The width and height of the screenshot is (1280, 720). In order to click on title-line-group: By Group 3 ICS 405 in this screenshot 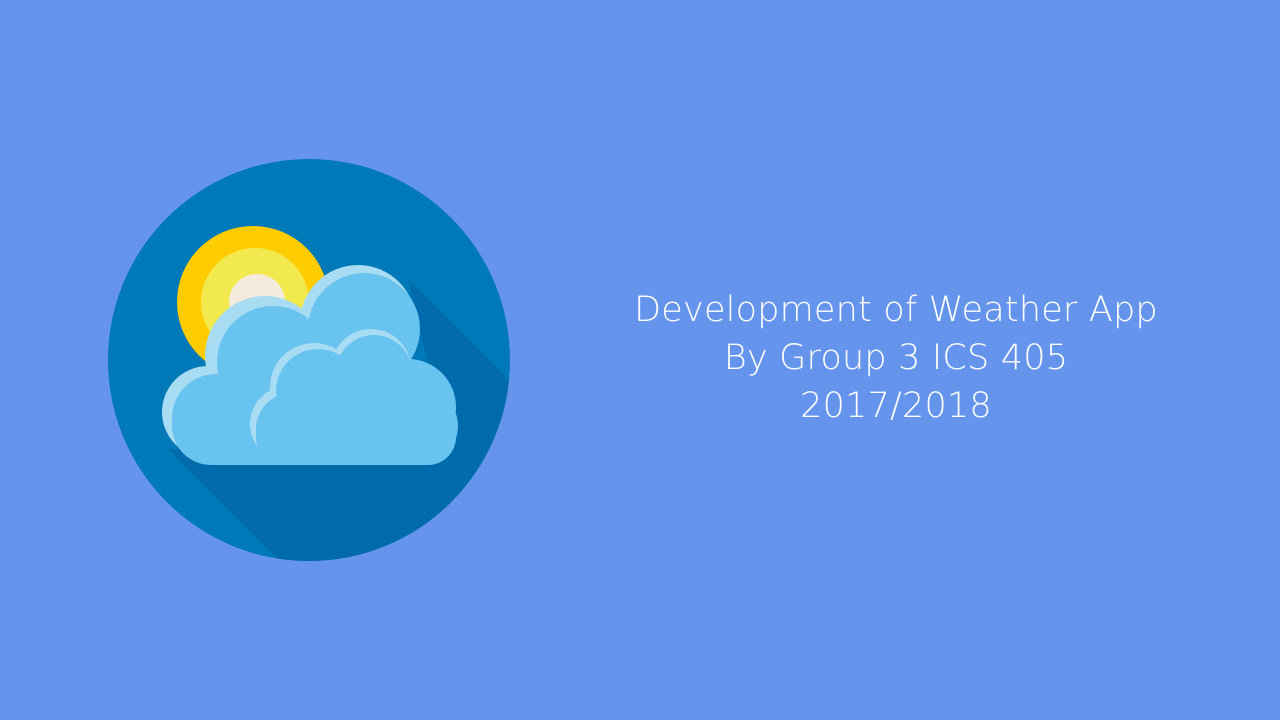, I will do `click(896, 358)`.